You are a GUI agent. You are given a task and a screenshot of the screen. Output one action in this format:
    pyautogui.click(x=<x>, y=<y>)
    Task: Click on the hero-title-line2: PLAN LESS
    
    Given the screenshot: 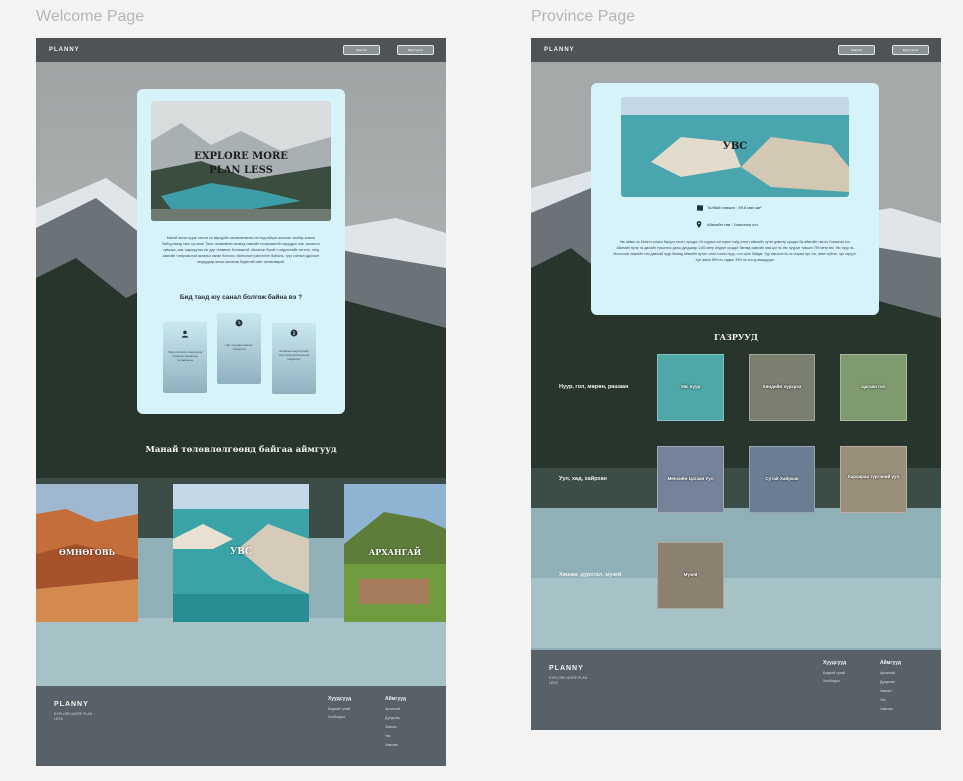 What is the action you would take?
    pyautogui.click(x=241, y=170)
    